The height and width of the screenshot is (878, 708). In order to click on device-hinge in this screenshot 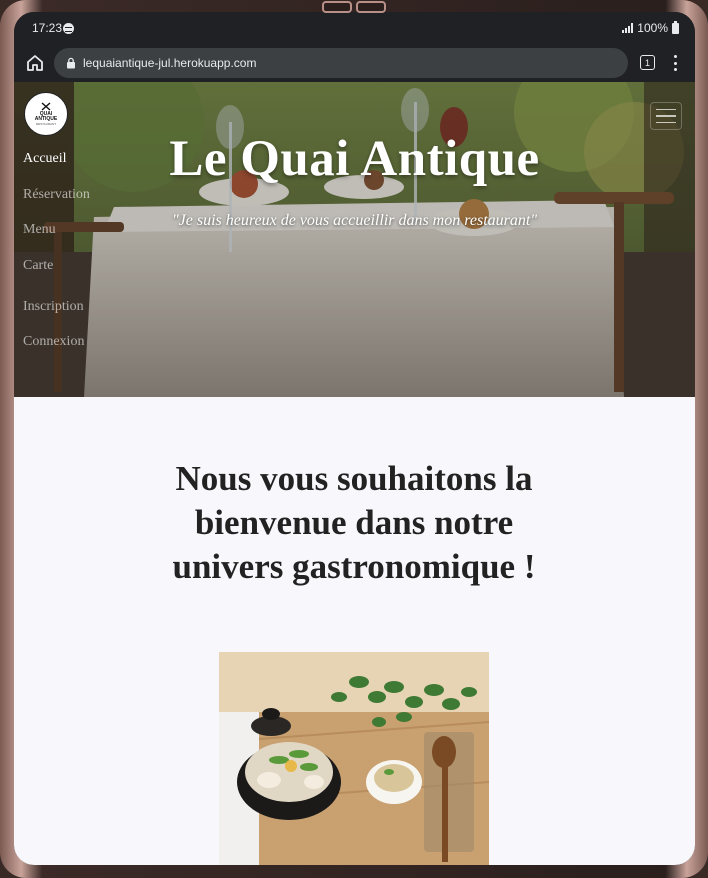, I will do `click(354, 7)`.